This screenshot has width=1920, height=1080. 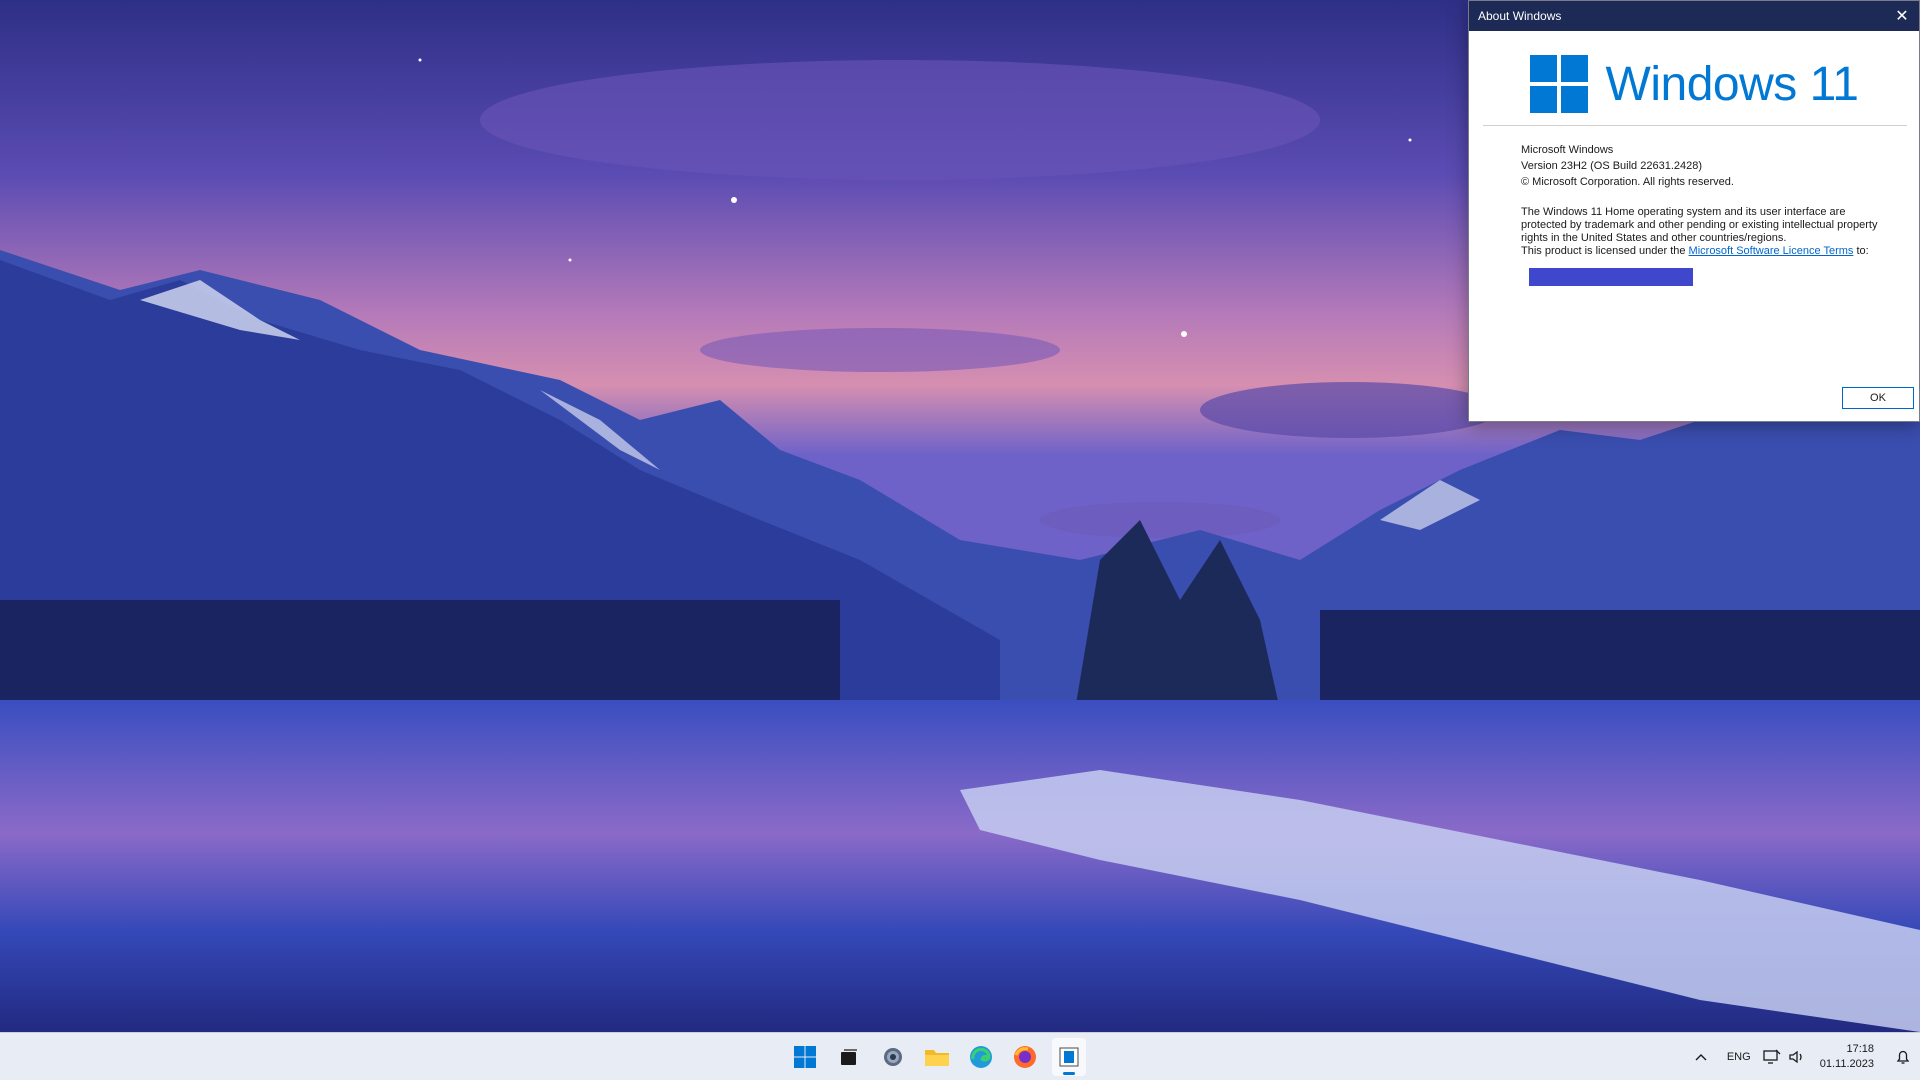 What do you see at coordinates (981, 1057) in the screenshot?
I see `edge-icon` at bounding box center [981, 1057].